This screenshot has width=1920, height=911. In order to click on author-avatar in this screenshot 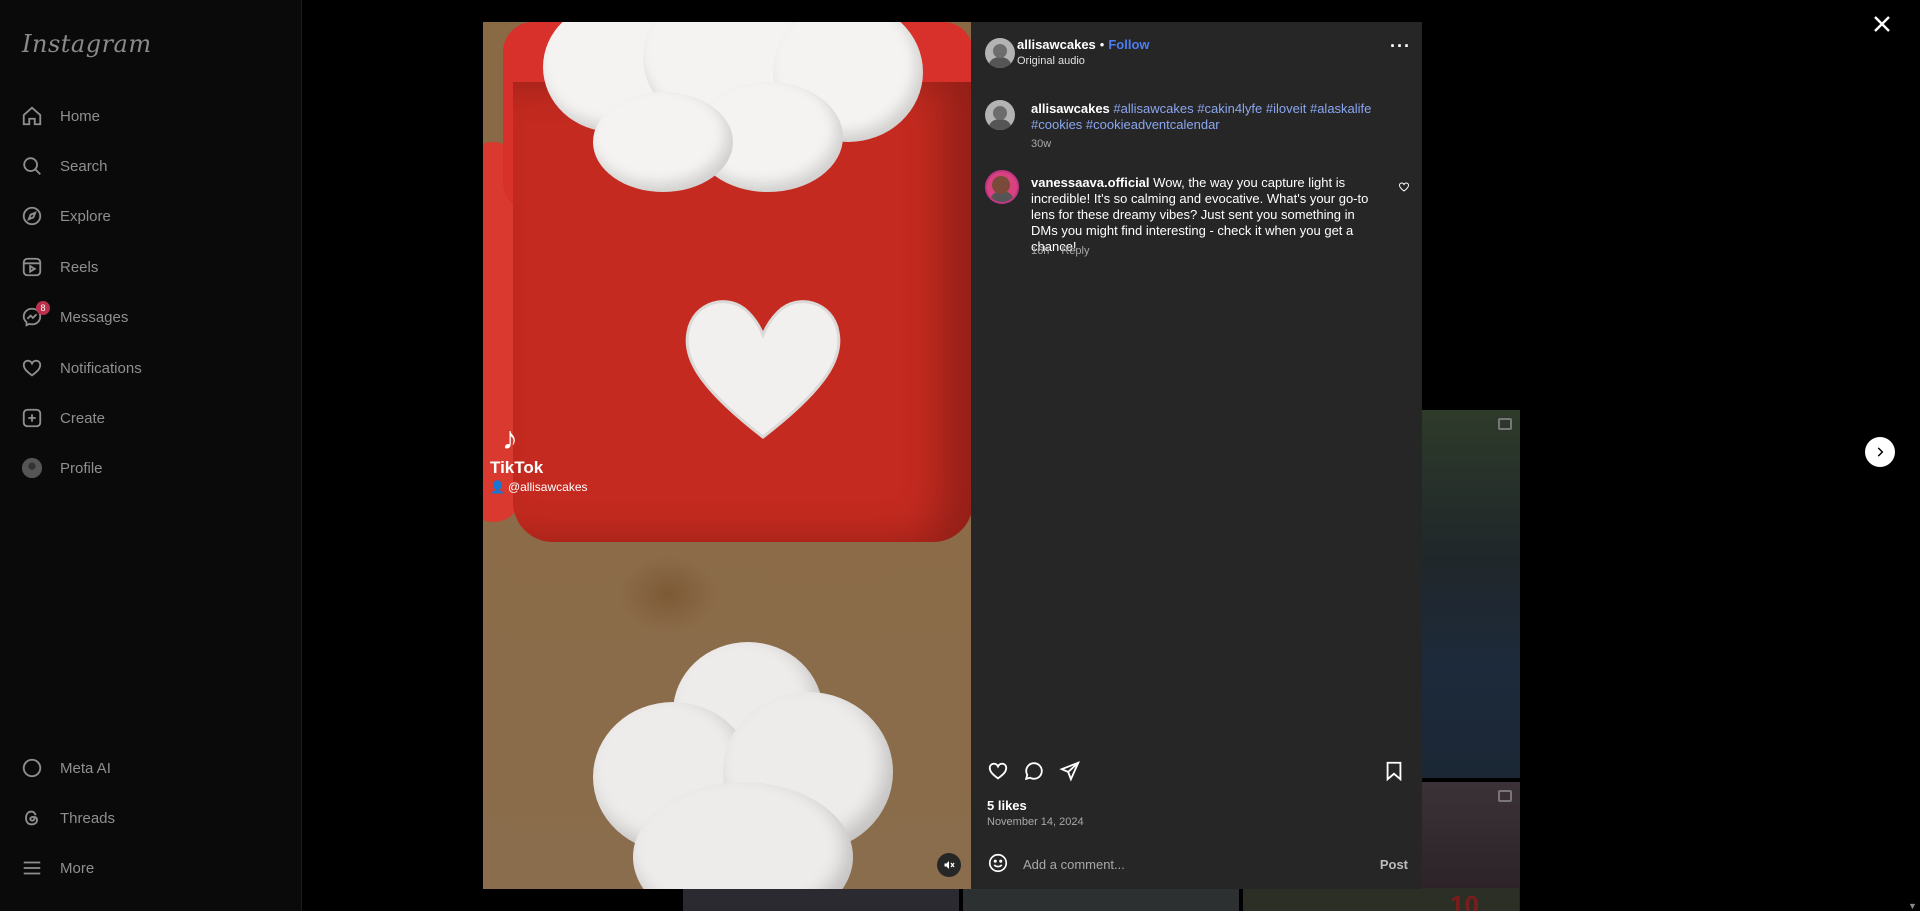, I will do `click(1000, 53)`.